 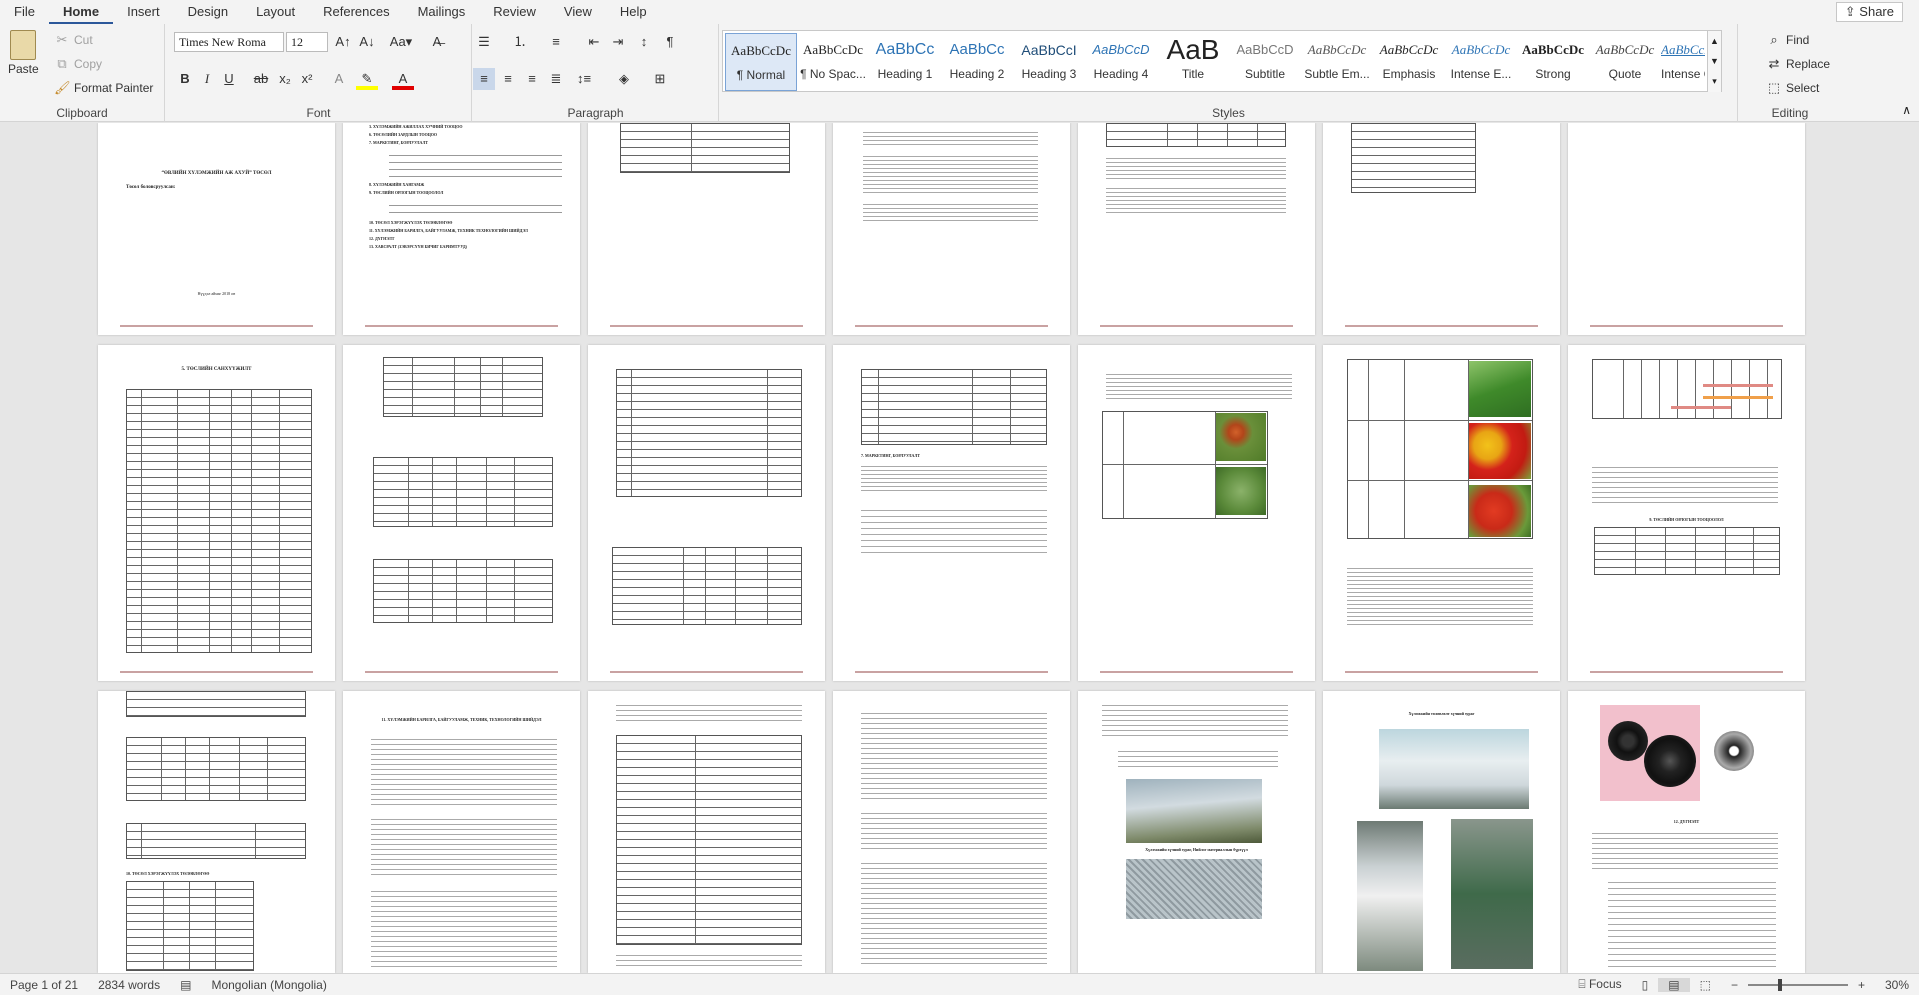 I want to click on font-label: Font, so click(x=318, y=113).